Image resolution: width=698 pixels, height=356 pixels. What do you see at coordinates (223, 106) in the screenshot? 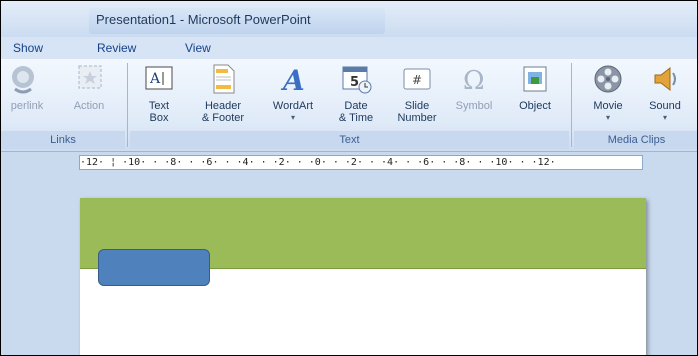
I see `header-footer-label-1: Header` at bounding box center [223, 106].